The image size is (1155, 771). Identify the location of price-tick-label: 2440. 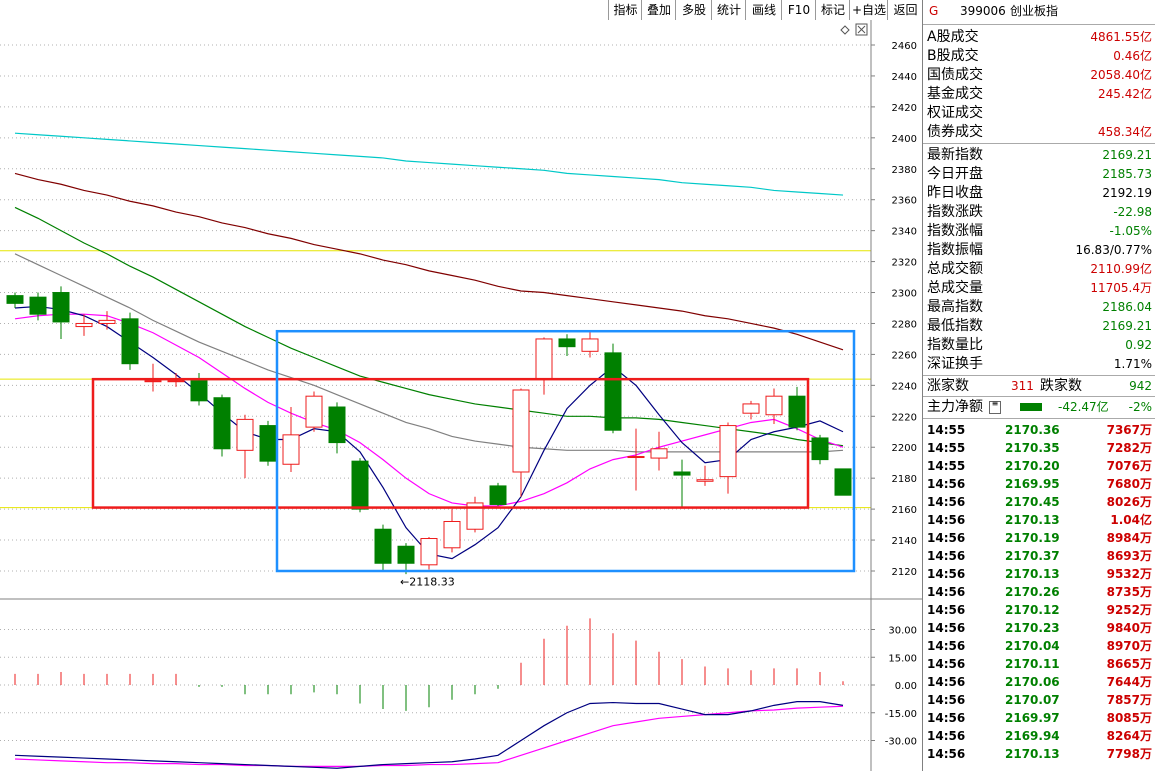
(904, 77).